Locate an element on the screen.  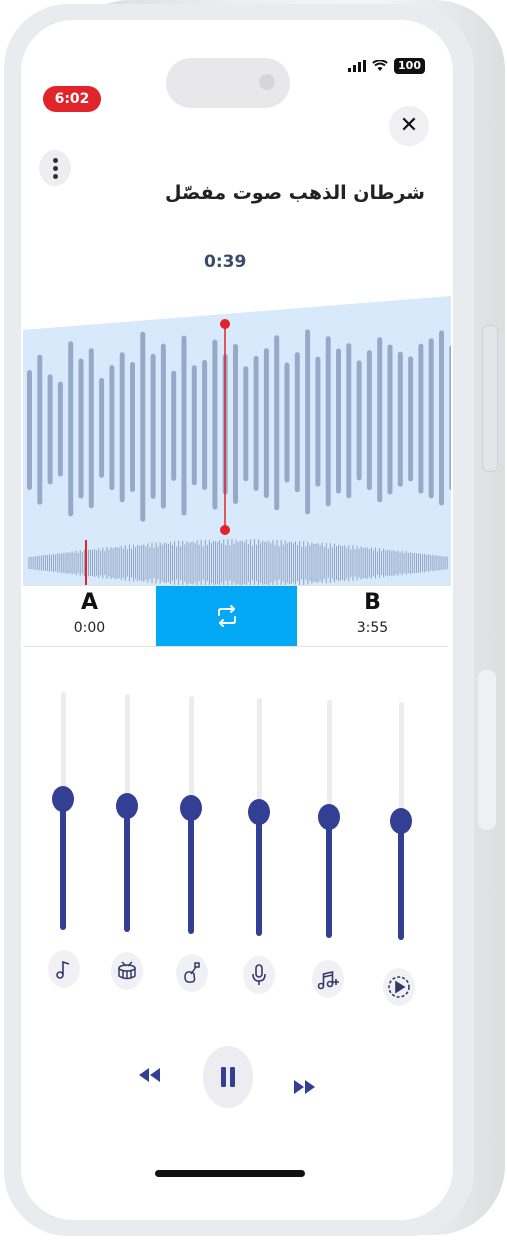
volume-slider-guitar is located at coordinates (191, 815).